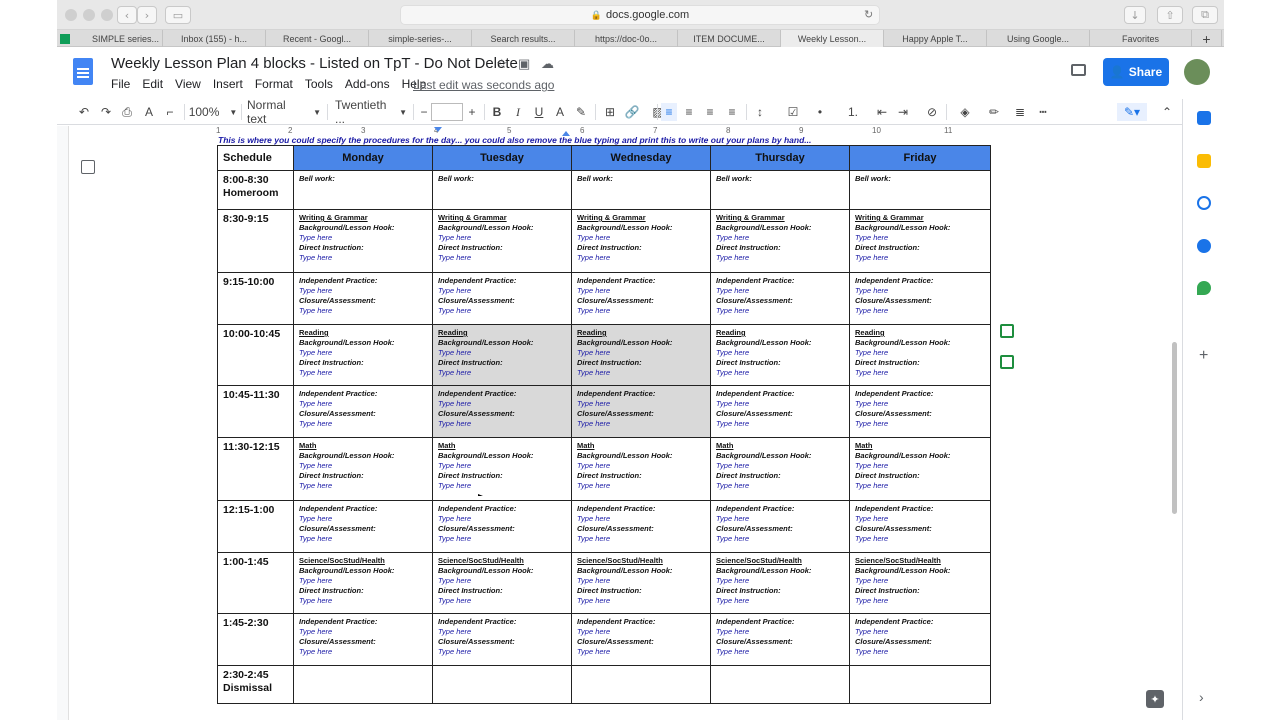  What do you see at coordinates (868, 14) in the screenshot?
I see `reload-icon: ↻` at bounding box center [868, 14].